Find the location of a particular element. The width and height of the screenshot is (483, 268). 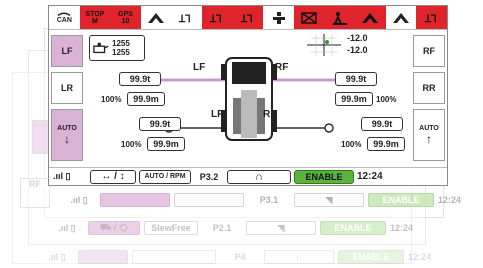

rf-pct: 100% is located at coordinates (386, 99).